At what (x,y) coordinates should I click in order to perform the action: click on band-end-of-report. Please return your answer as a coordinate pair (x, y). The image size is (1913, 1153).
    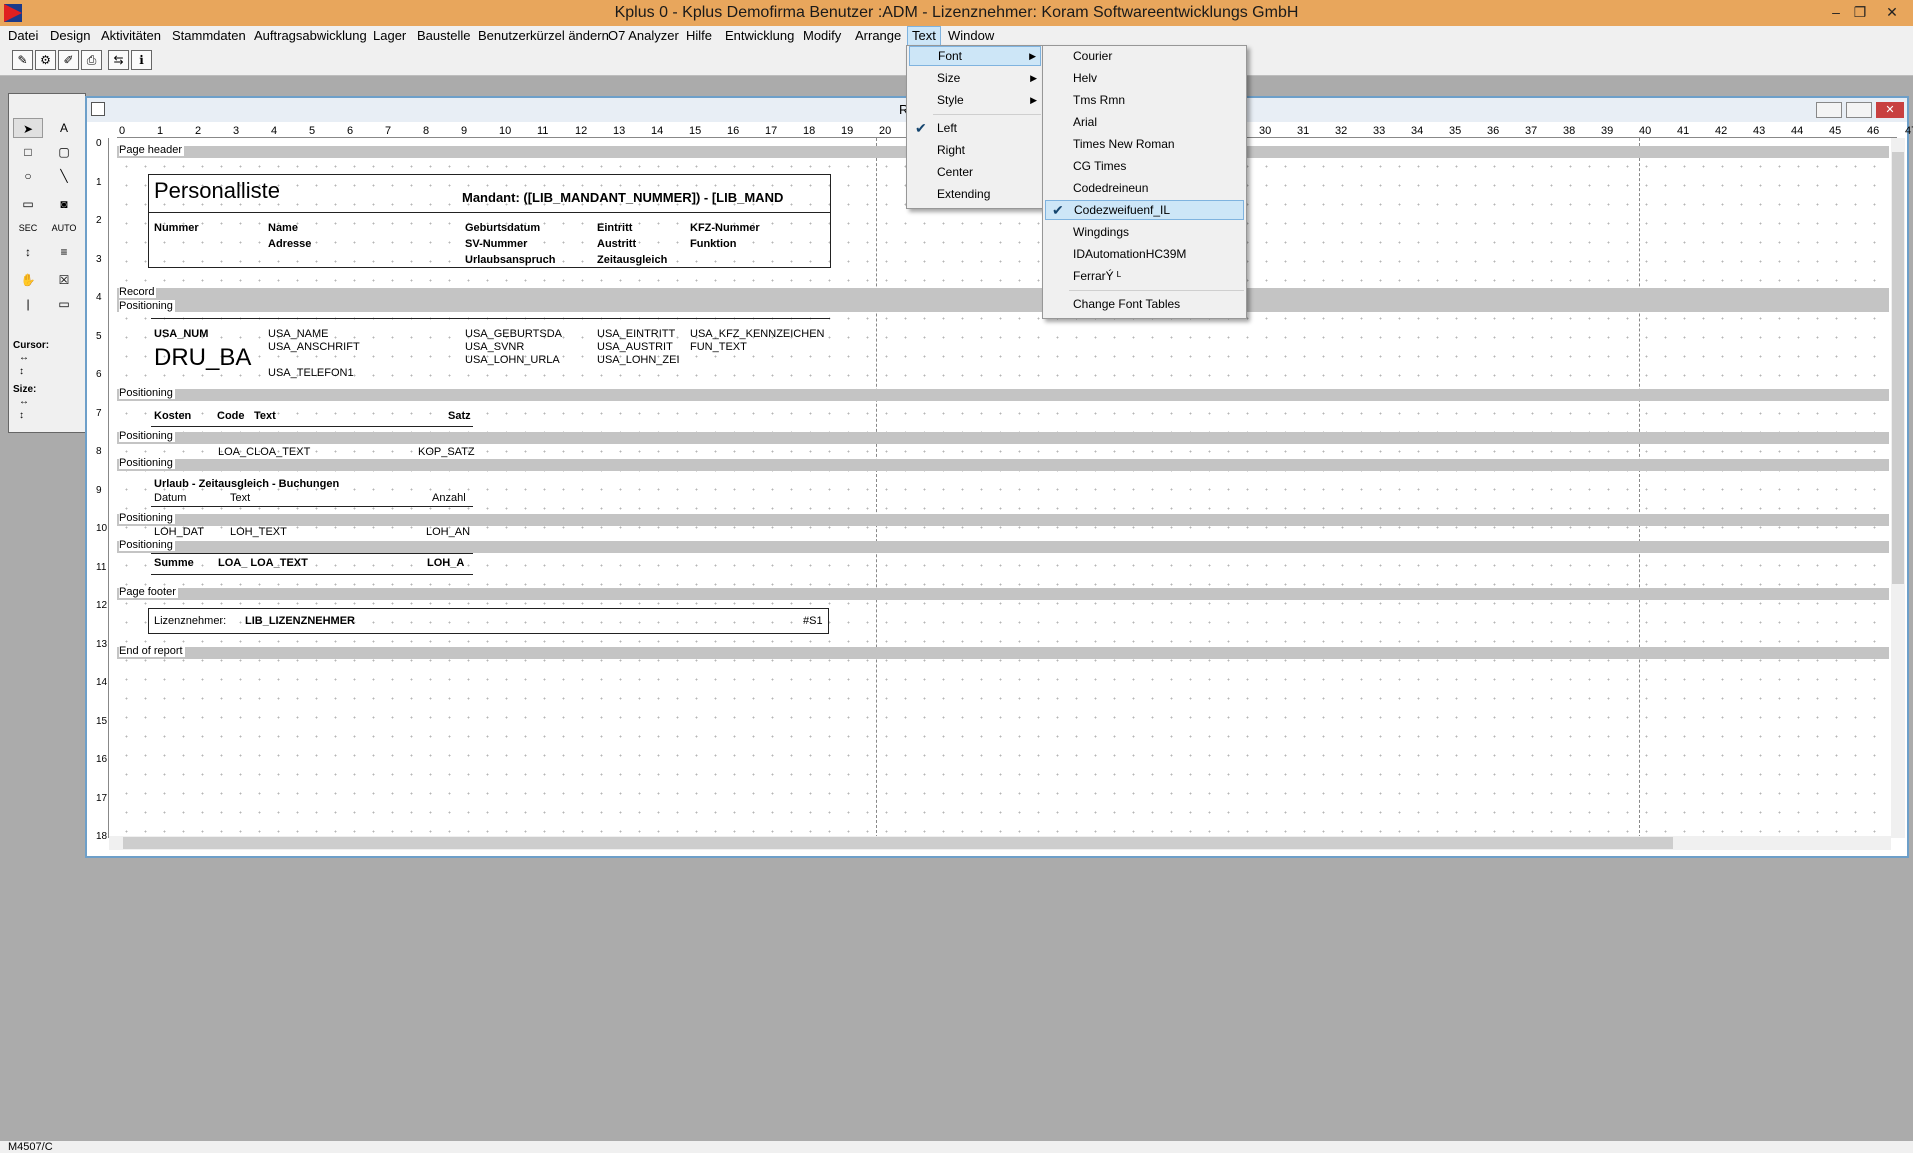
    Looking at the image, I should click on (1003, 653).